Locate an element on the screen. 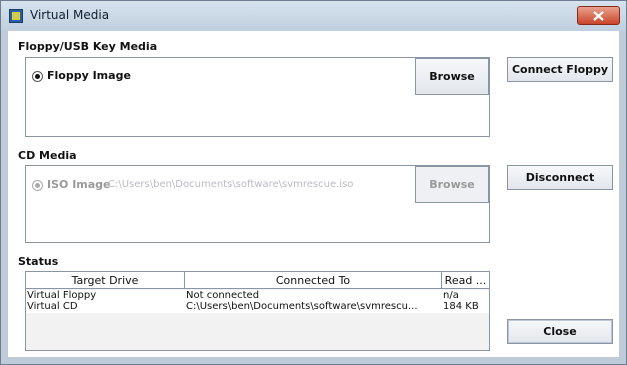  title-bar: Virtual Media is located at coordinates (313, 16).